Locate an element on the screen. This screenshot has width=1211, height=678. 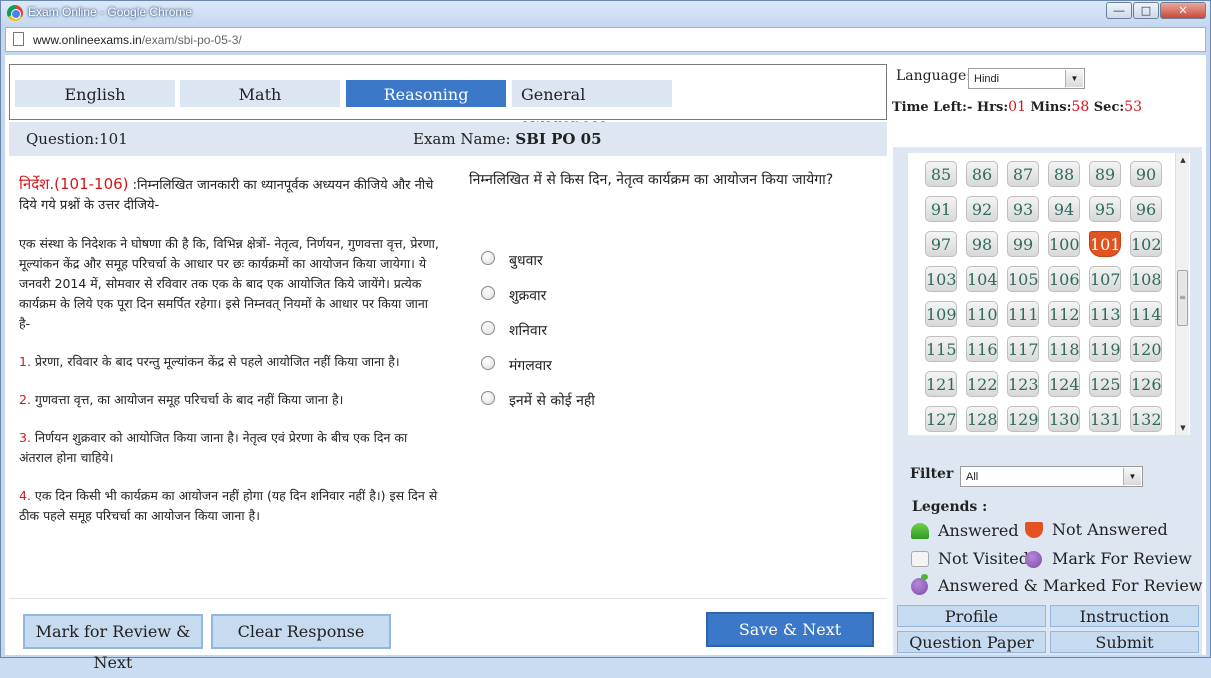
question-109-button: 109 is located at coordinates (941, 314).